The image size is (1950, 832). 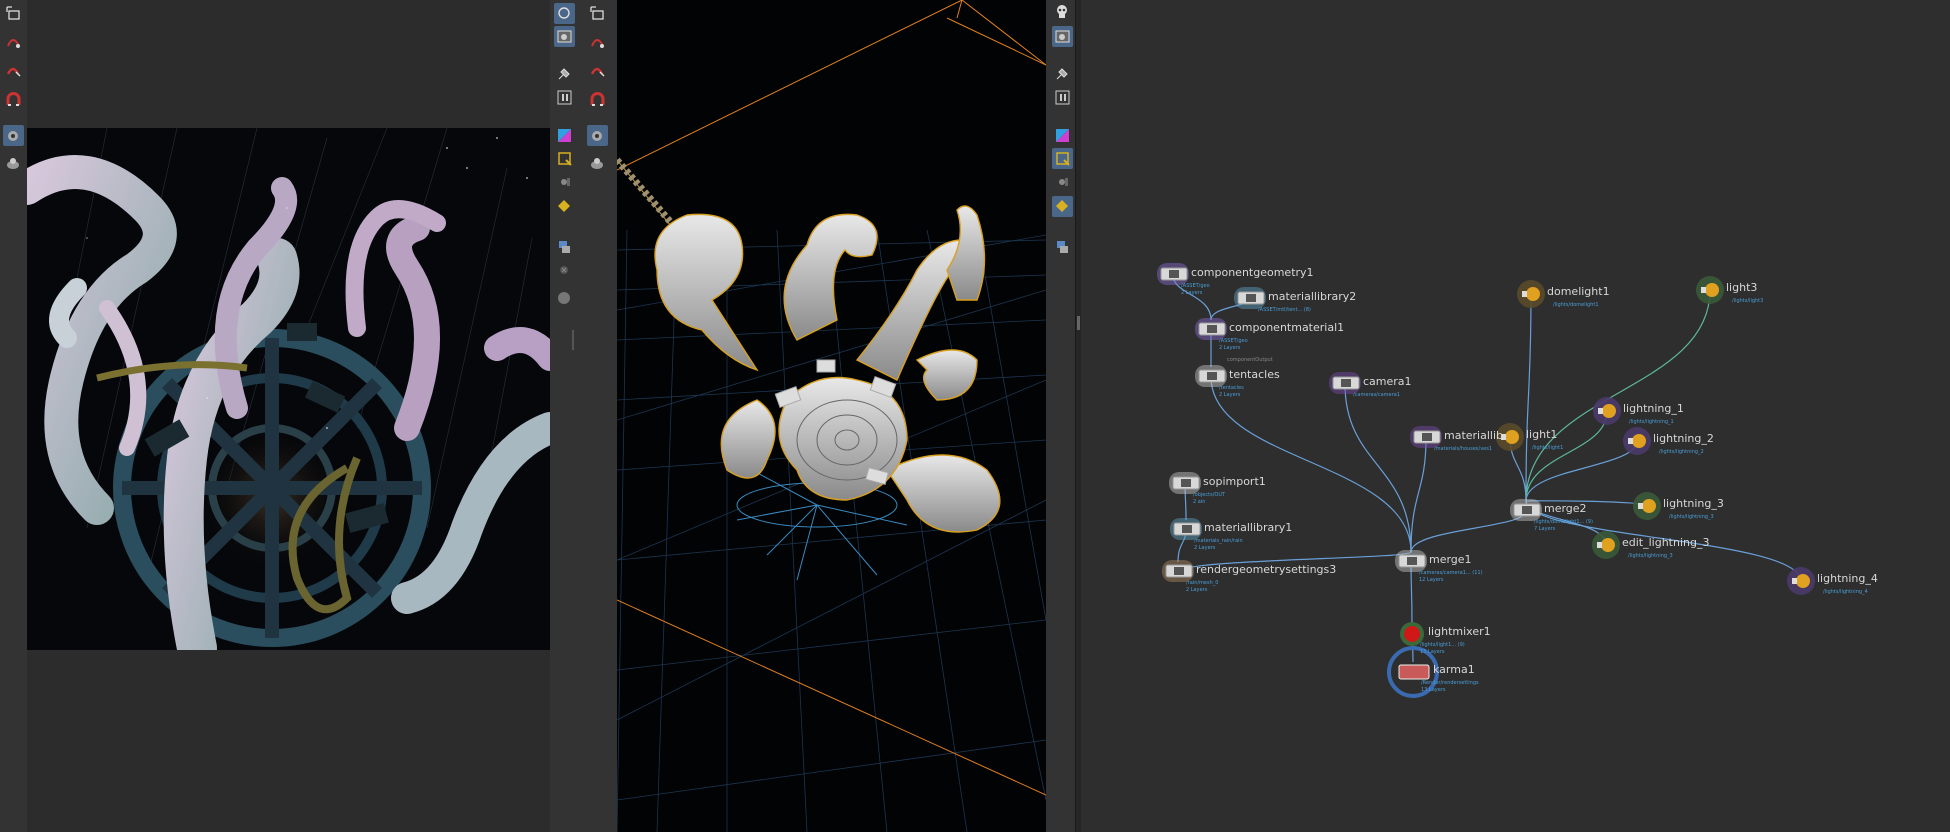 What do you see at coordinates (1450, 559) in the screenshot?
I see `node-label-merge1: merge1` at bounding box center [1450, 559].